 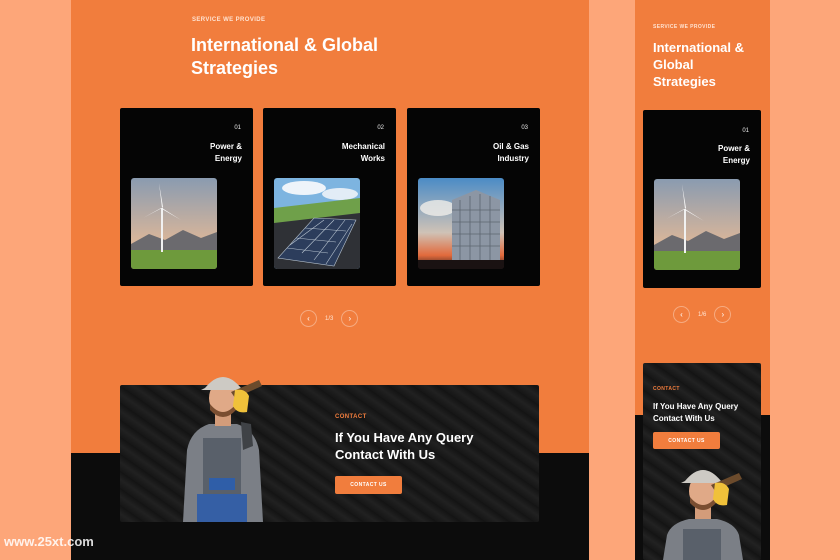 I want to click on solar-panels-photo, so click(x=317, y=223).